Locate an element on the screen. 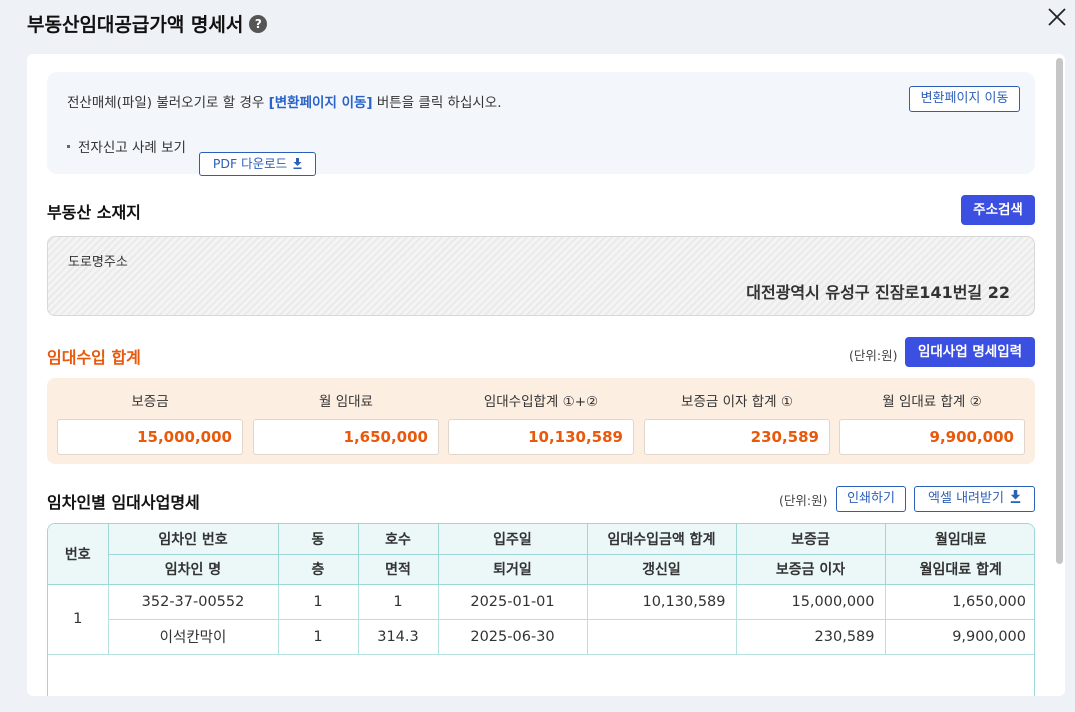 Image resolution: width=1075 pixels, height=712 pixels. col-header-floor: 층 is located at coordinates (318, 569).